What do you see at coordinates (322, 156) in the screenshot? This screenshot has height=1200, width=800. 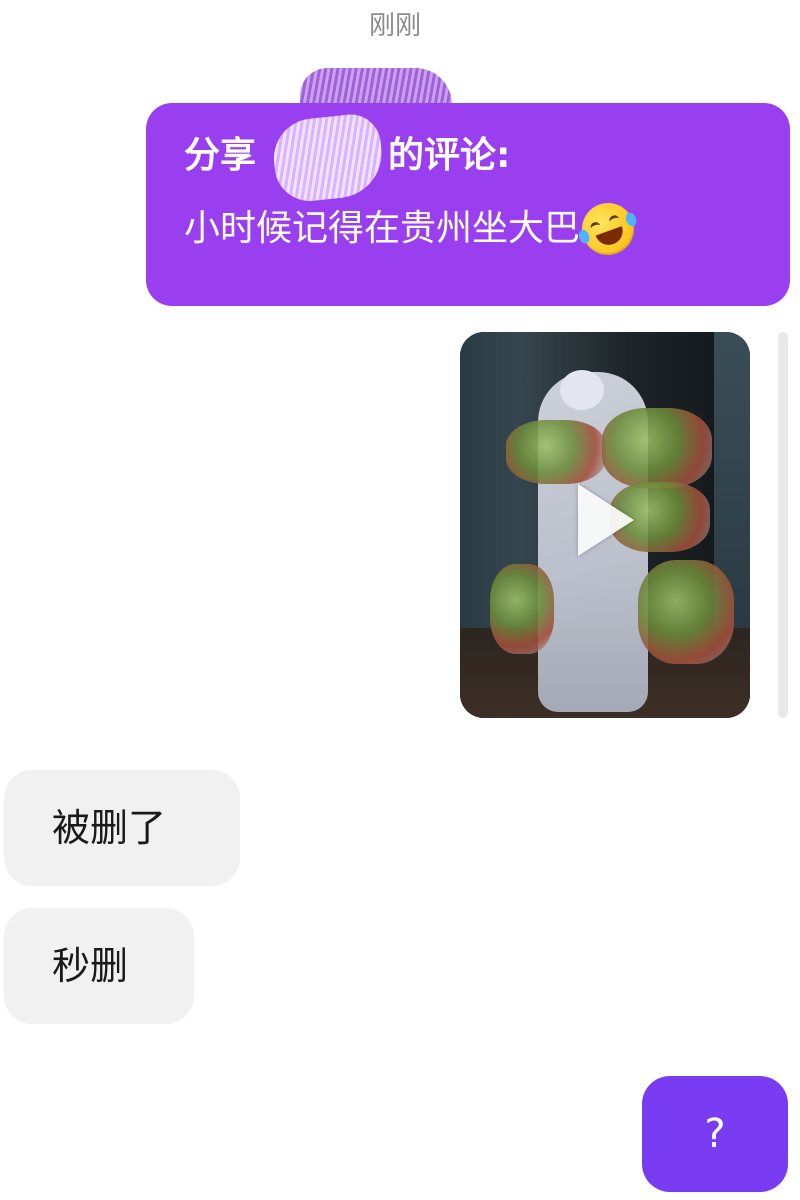 I see `redacted-username` at bounding box center [322, 156].